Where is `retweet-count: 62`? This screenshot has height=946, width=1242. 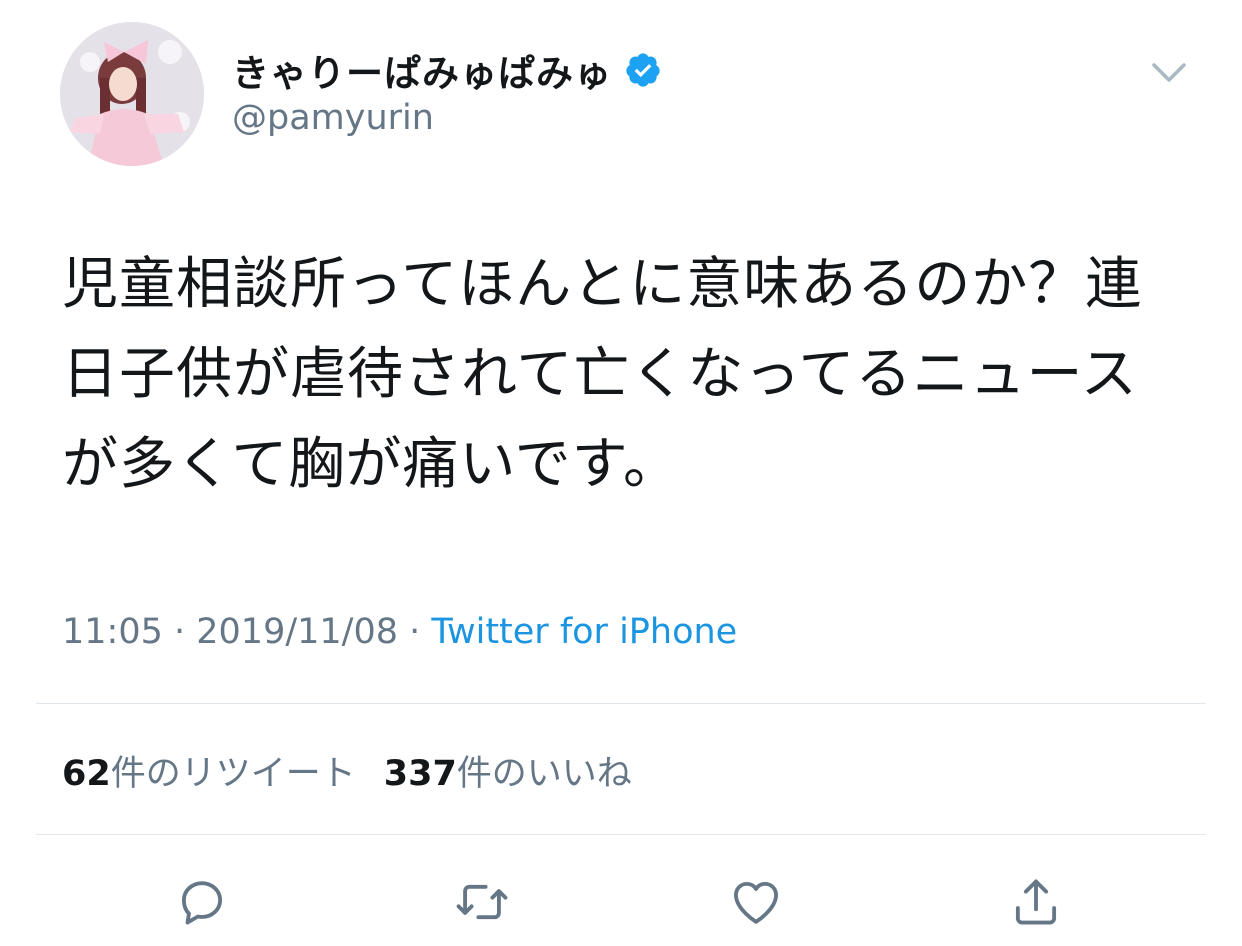
retweet-count: 62 is located at coordinates (86, 774).